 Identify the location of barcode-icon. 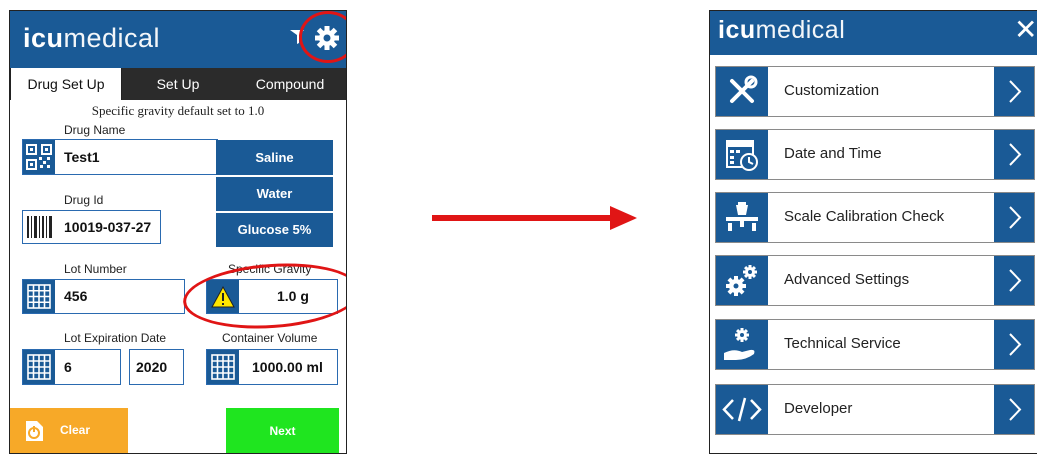
(40, 227).